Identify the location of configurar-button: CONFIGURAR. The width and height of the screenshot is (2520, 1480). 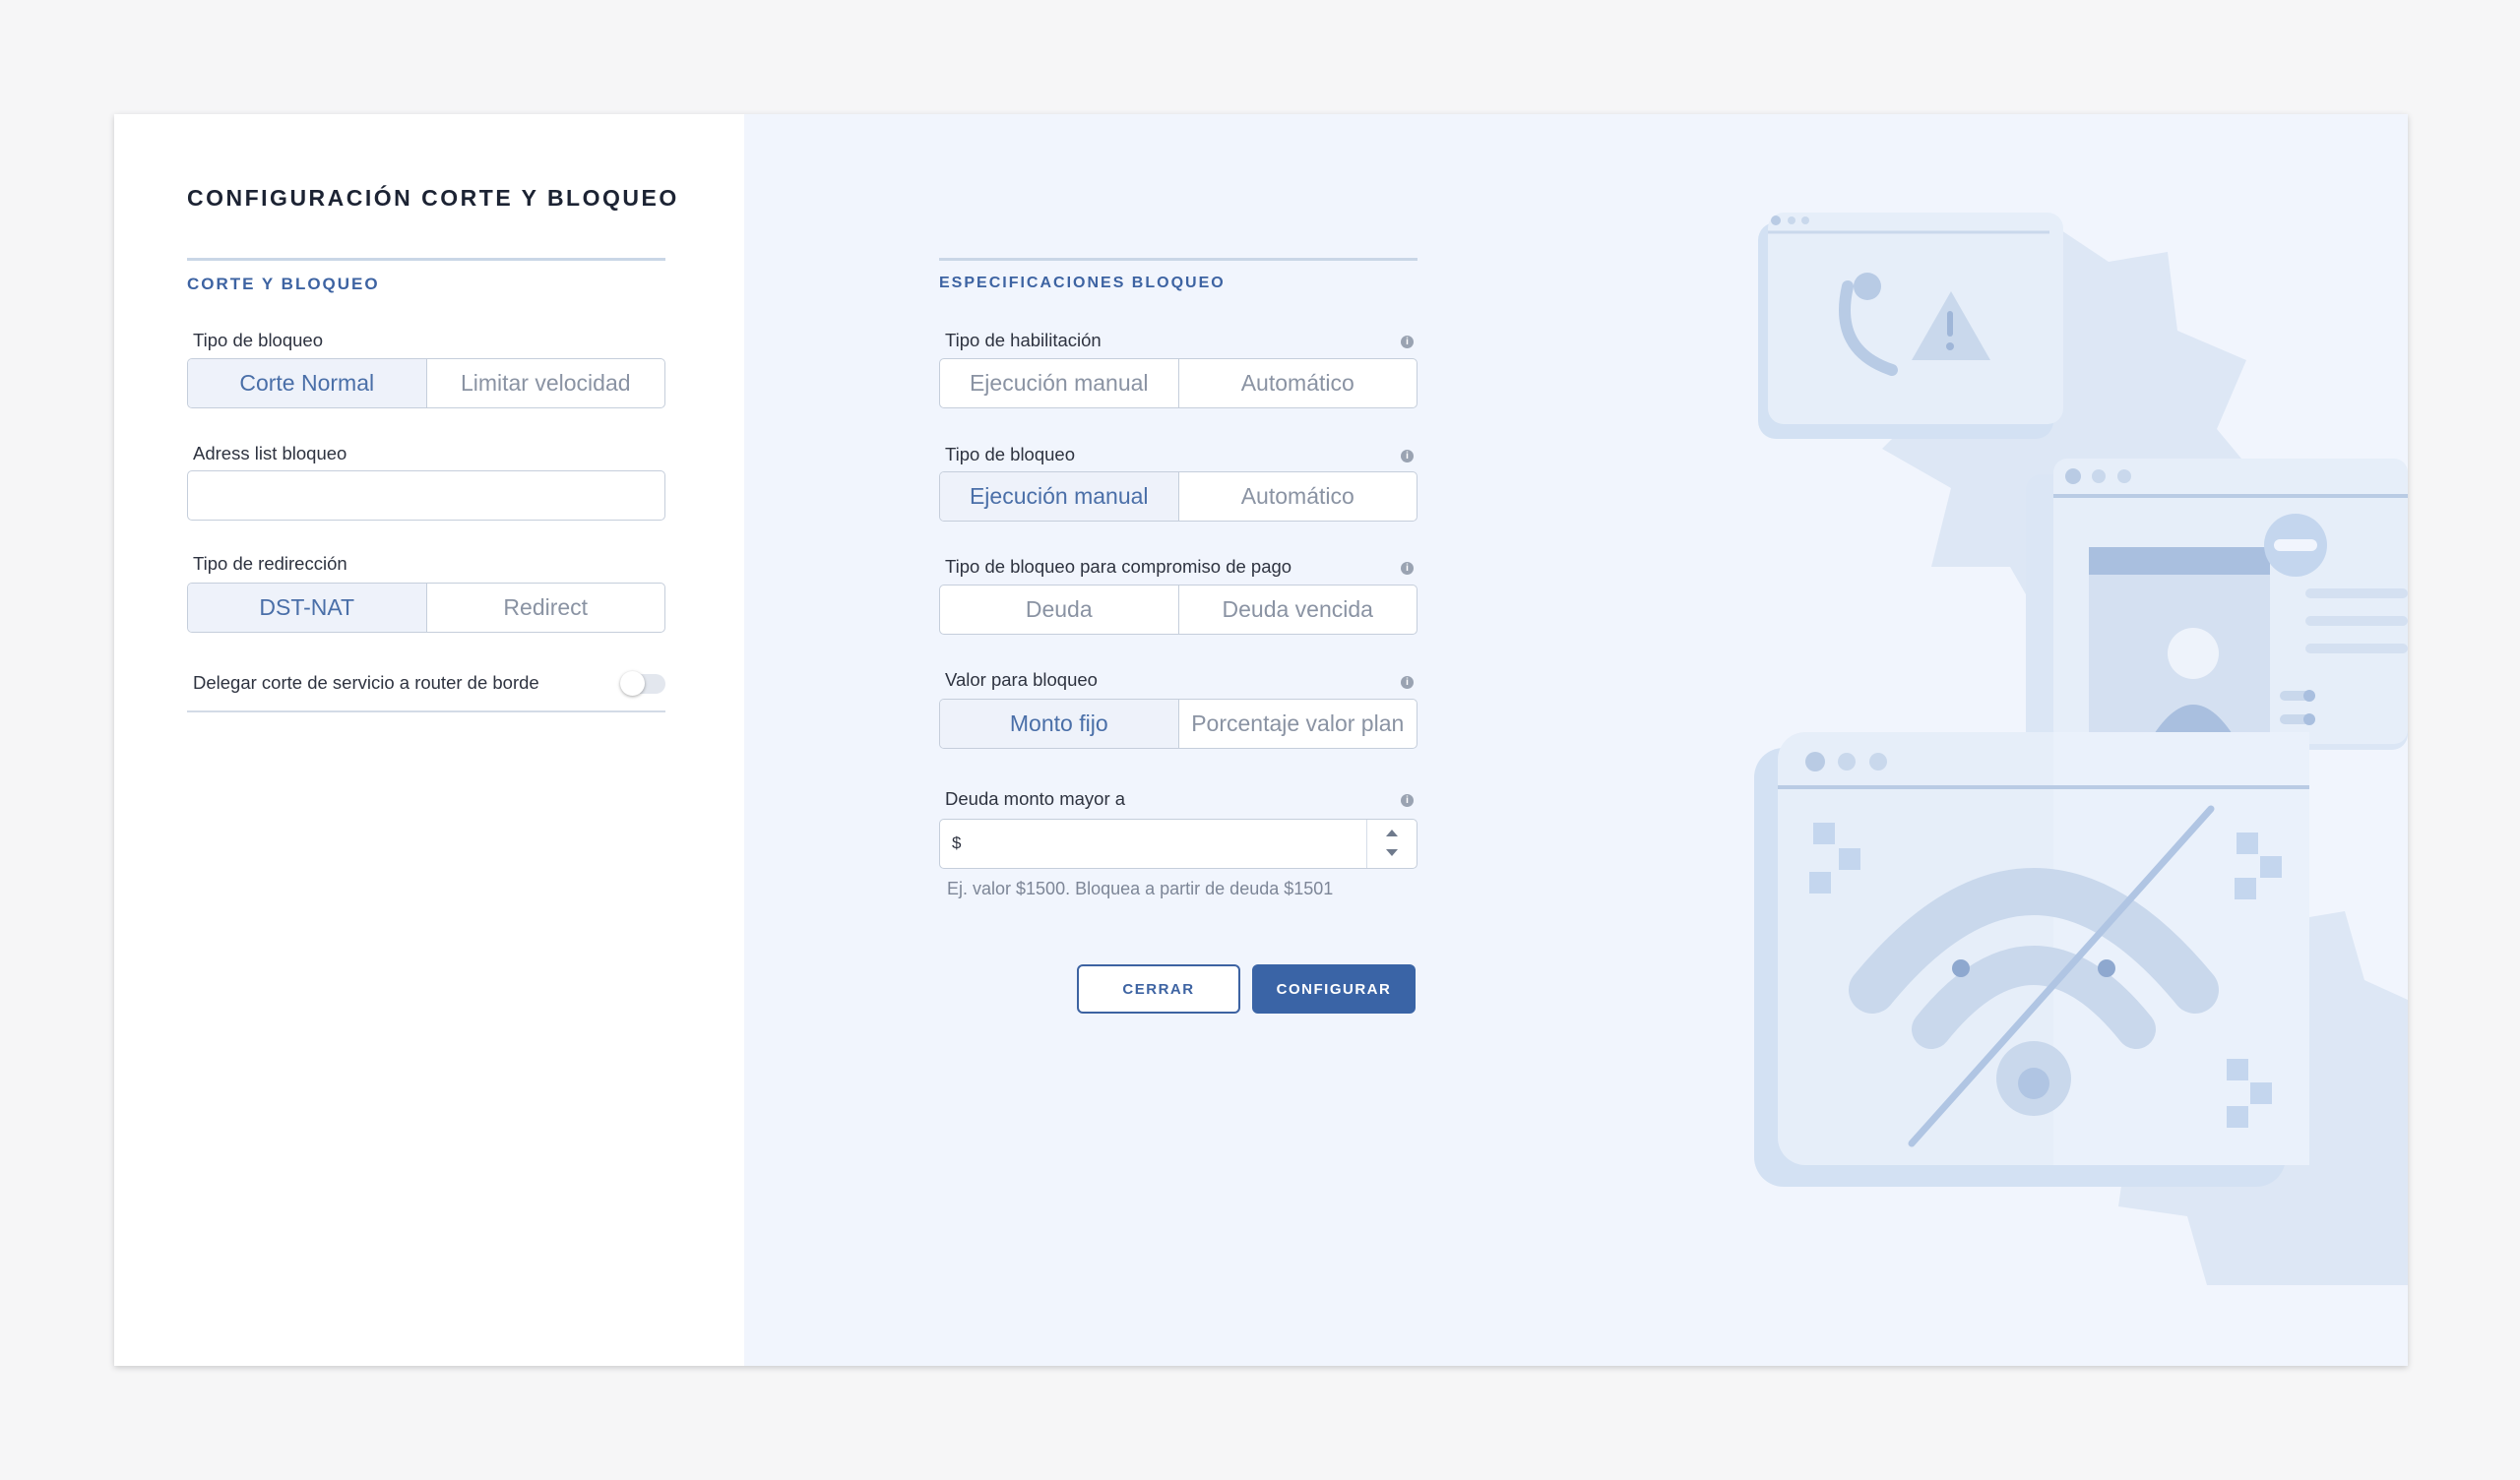
(1334, 989).